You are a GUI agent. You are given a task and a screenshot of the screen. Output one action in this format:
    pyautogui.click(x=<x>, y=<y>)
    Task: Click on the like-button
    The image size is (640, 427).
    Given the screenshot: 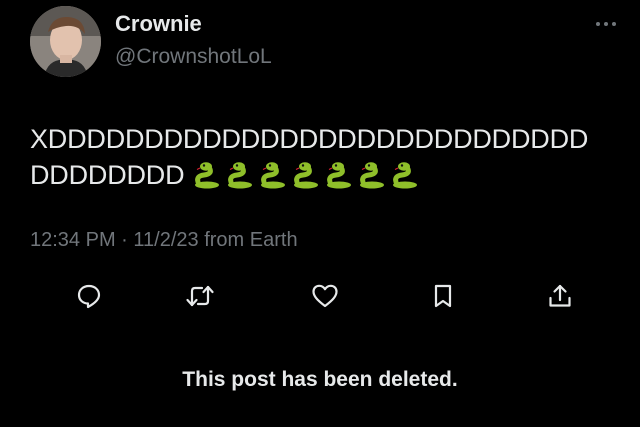 What is the action you would take?
    pyautogui.click(x=325, y=296)
    